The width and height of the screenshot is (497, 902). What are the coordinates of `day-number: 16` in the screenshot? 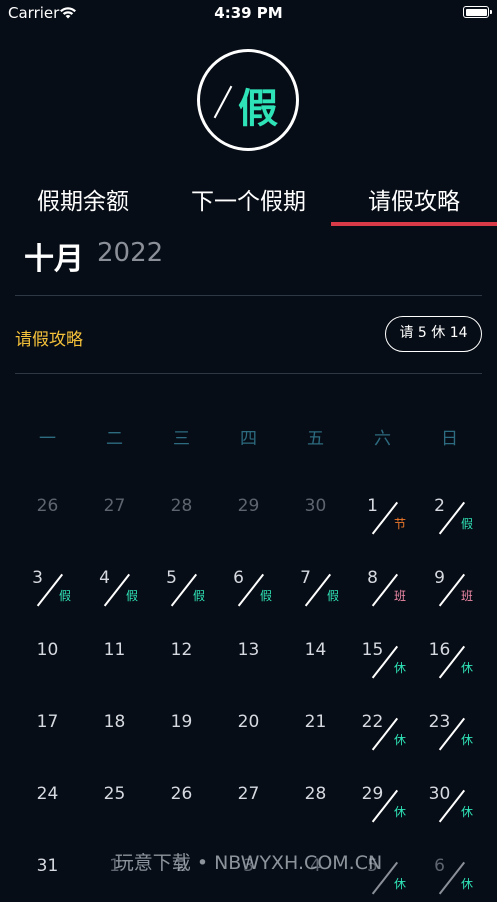 It's located at (439, 650).